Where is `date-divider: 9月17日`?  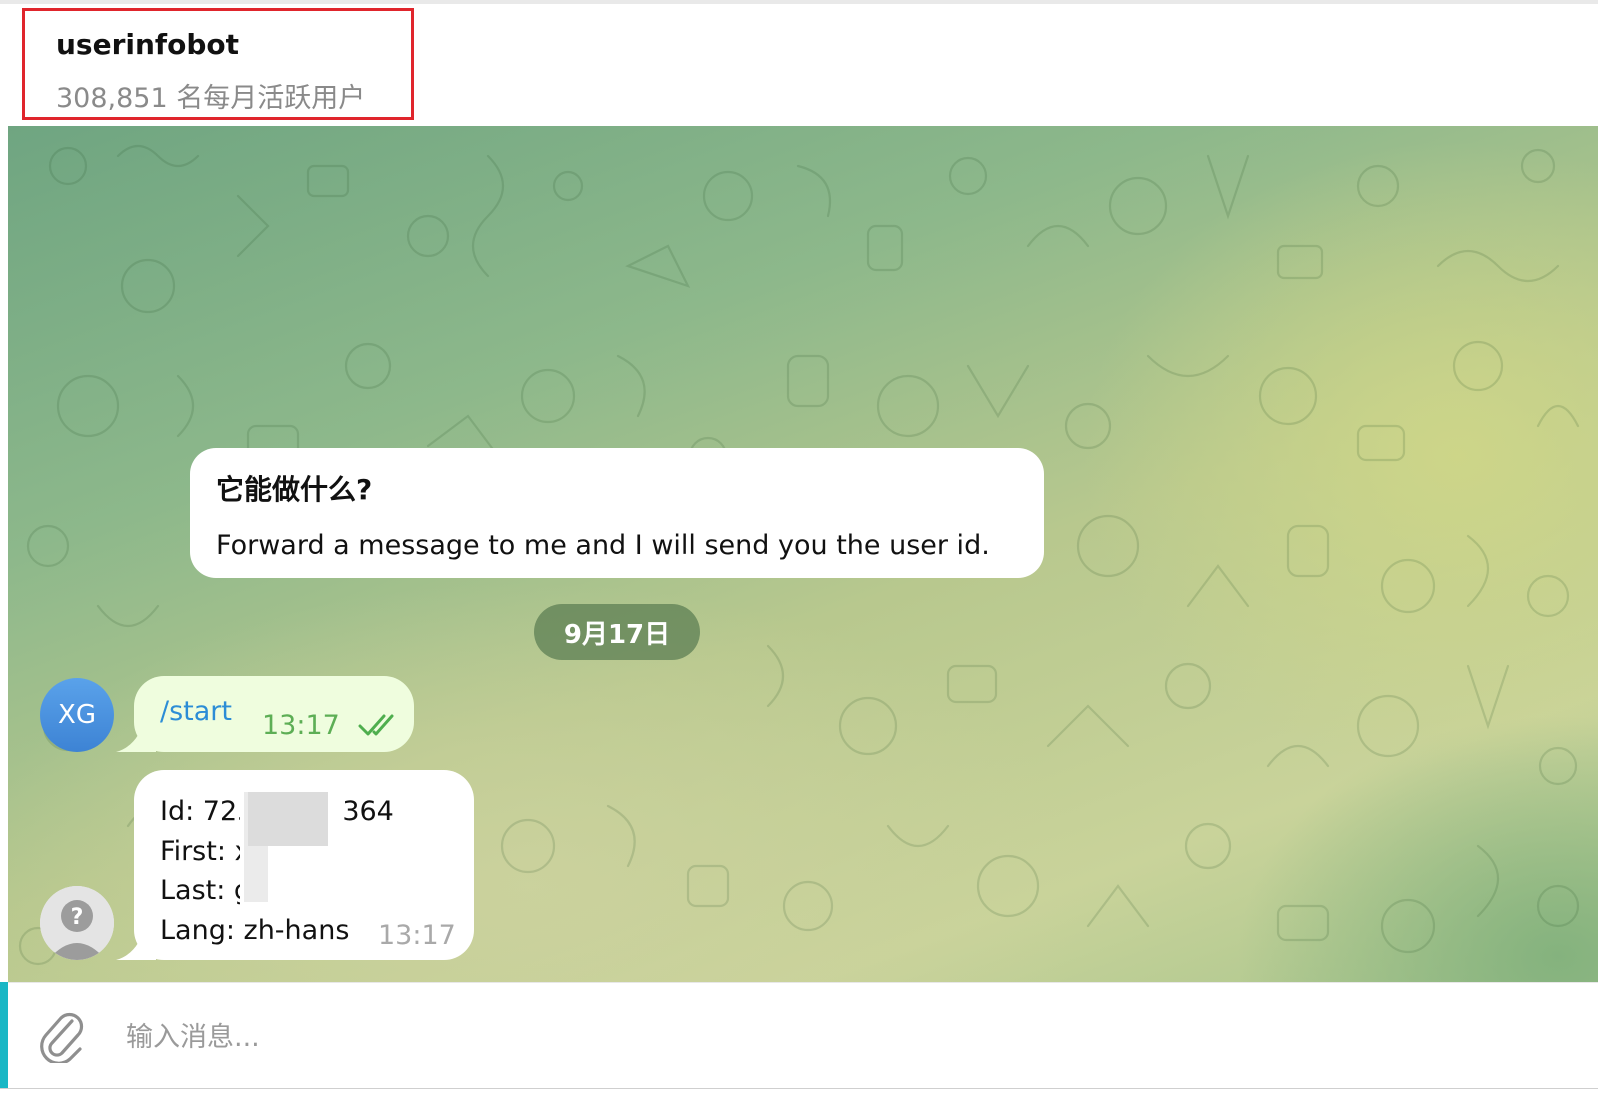 date-divider: 9月17日 is located at coordinates (617, 632).